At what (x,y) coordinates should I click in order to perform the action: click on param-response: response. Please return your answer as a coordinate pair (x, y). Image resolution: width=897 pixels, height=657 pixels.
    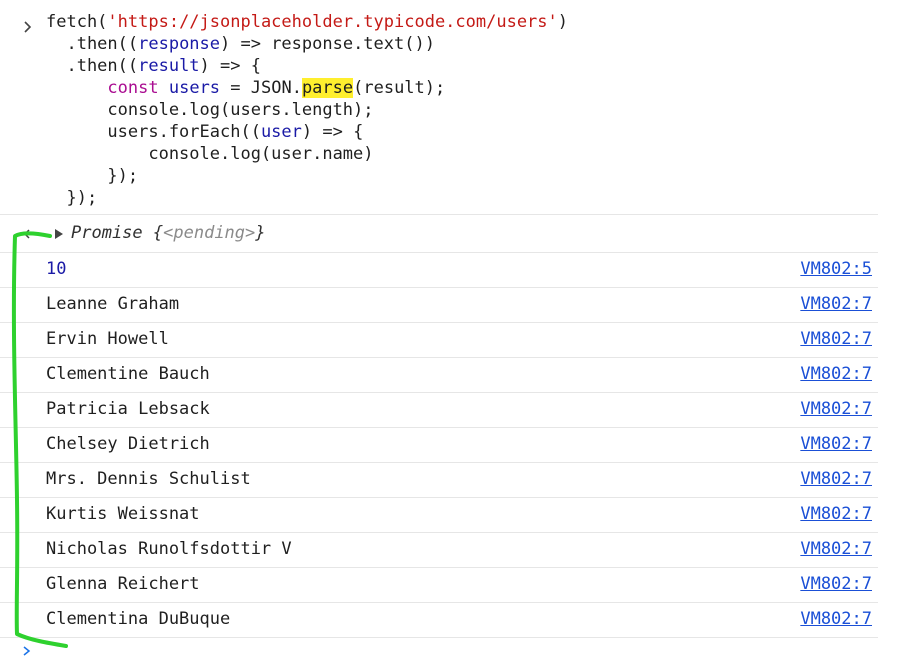
    Looking at the image, I should click on (179, 44).